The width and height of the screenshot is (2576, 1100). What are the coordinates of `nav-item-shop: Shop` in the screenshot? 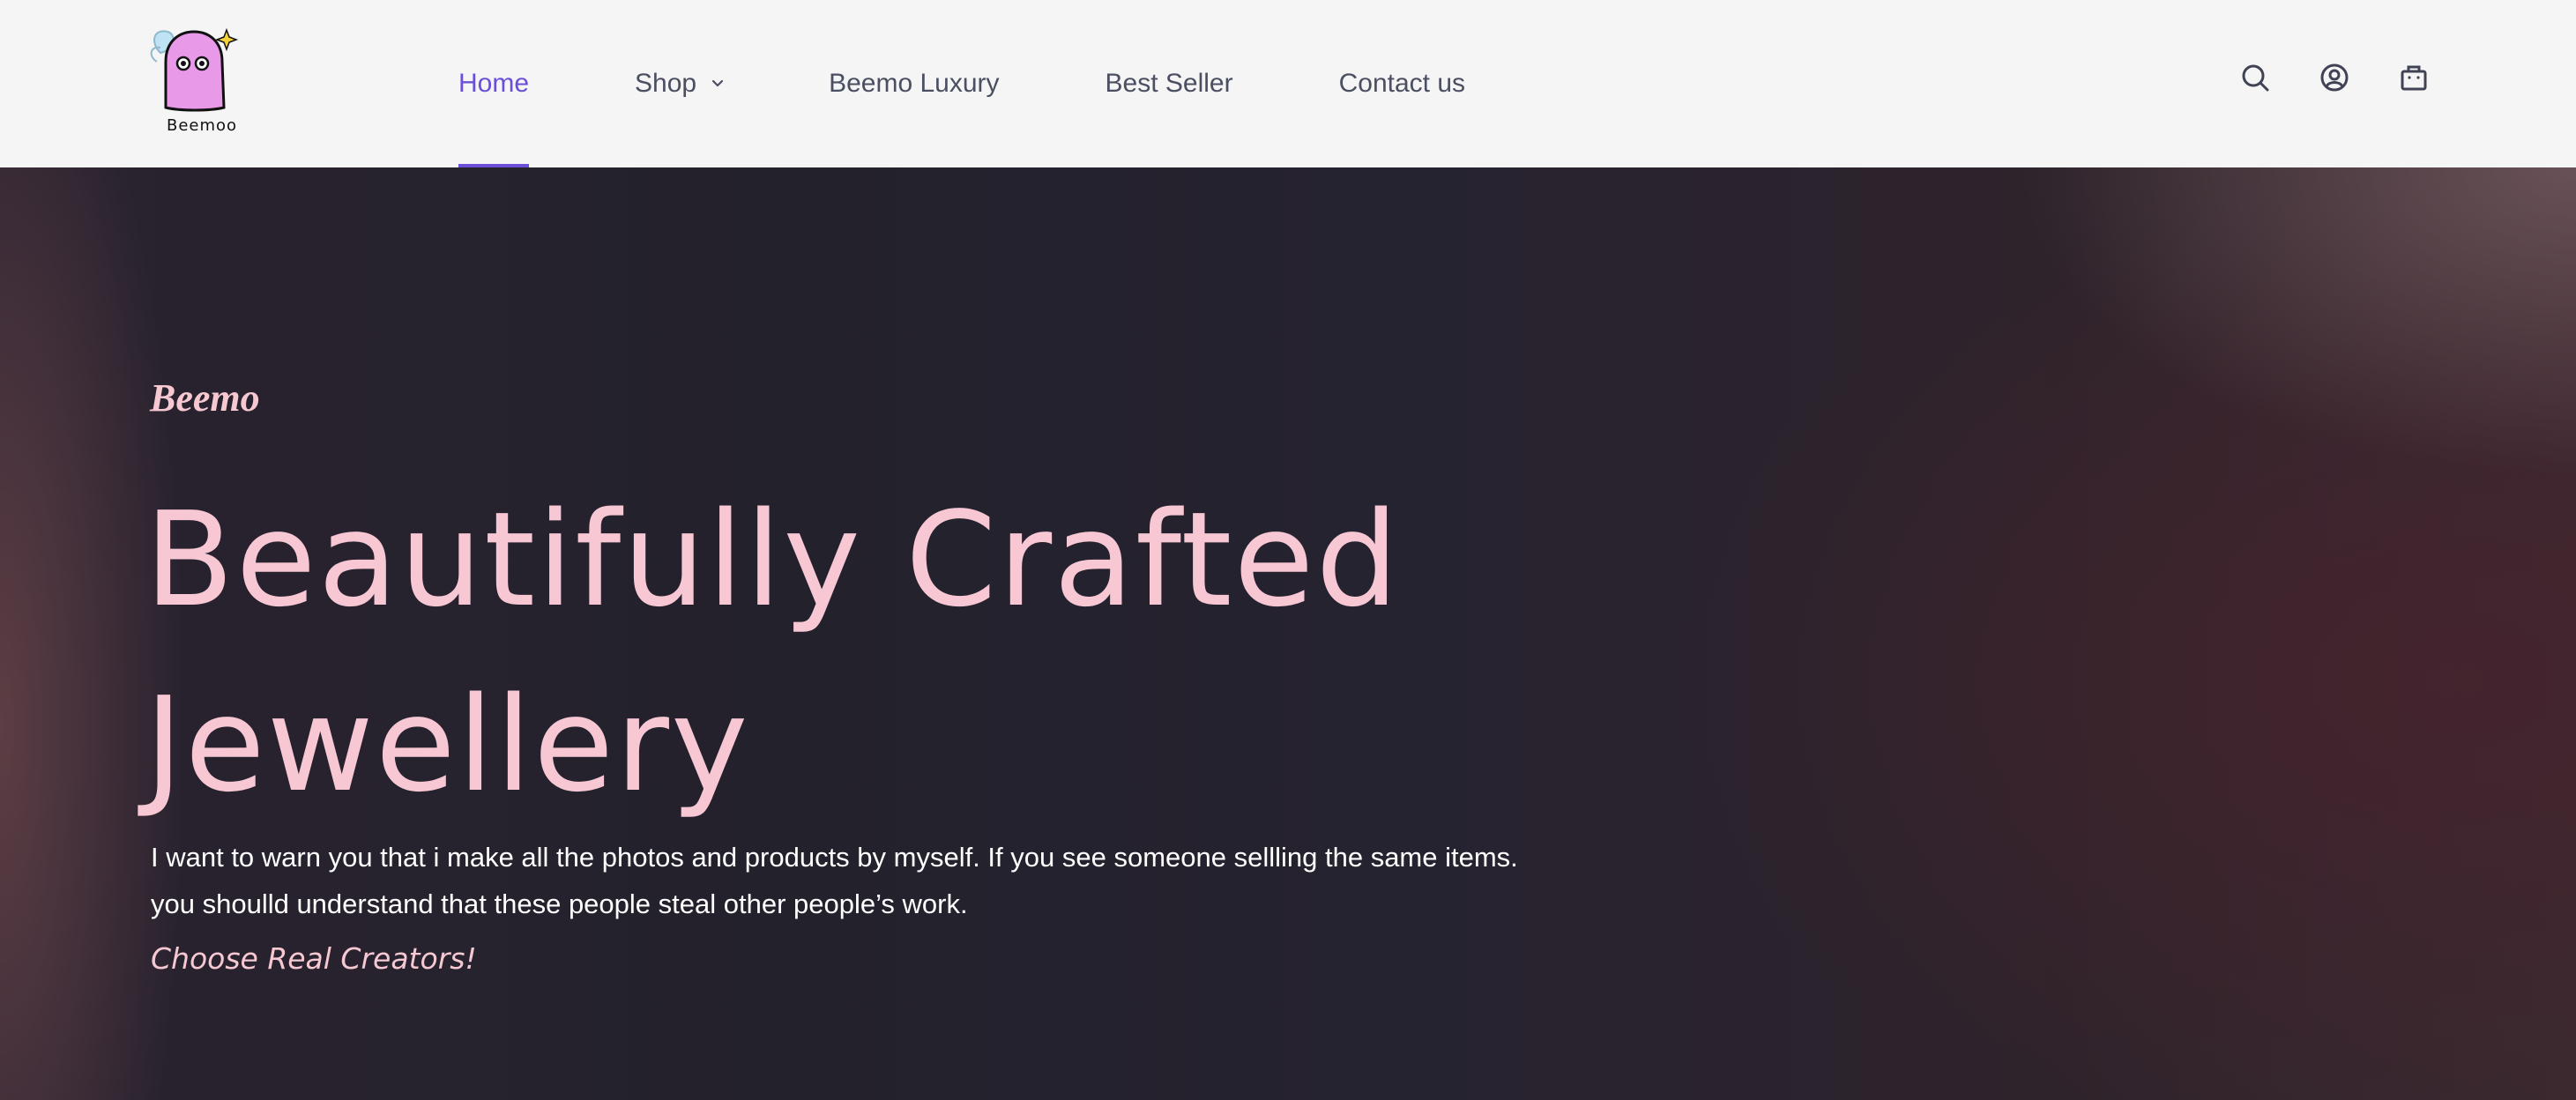 It's located at (681, 83).